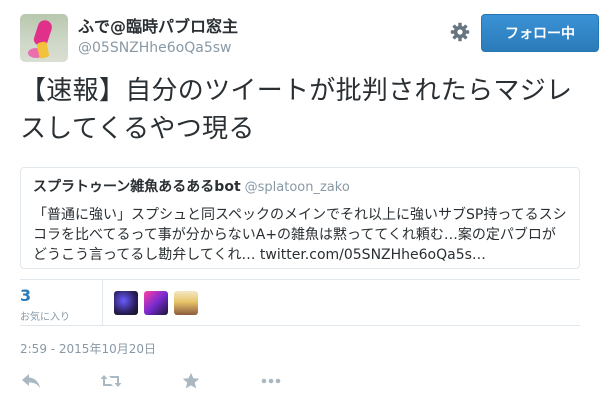 The image size is (600, 407). What do you see at coordinates (25, 295) in the screenshot?
I see `favorites-count: 3` at bounding box center [25, 295].